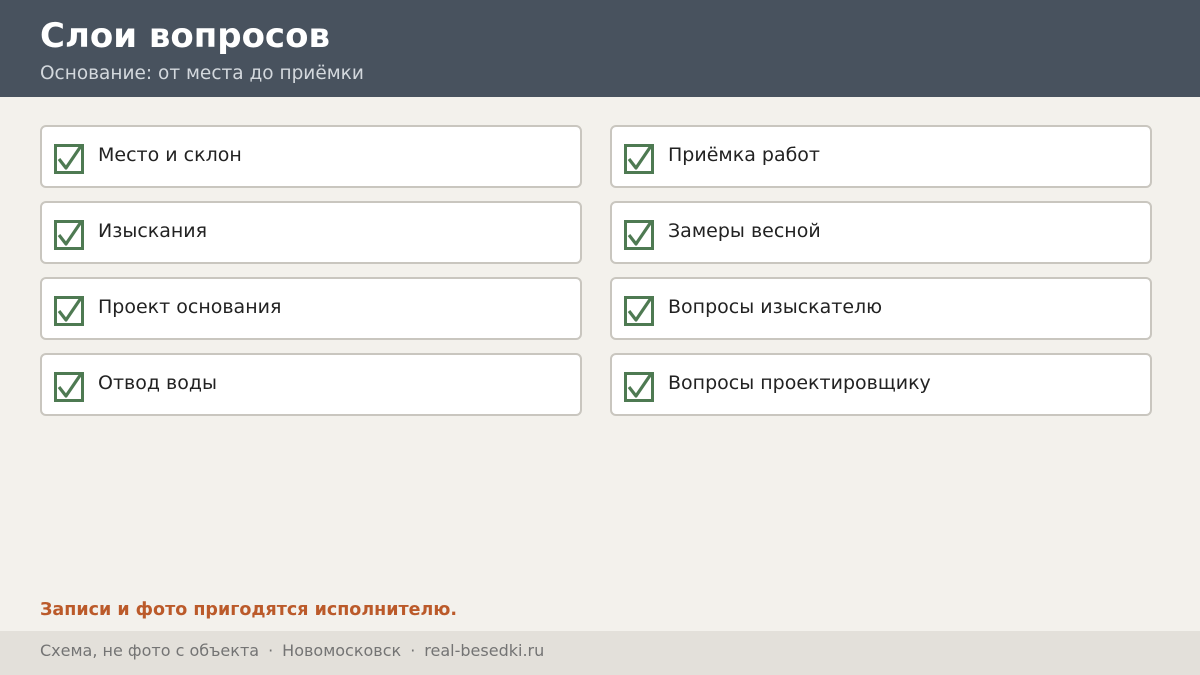 The height and width of the screenshot is (675, 1200). What do you see at coordinates (881, 156) in the screenshot?
I see `checklist-item: Приёмка работ` at bounding box center [881, 156].